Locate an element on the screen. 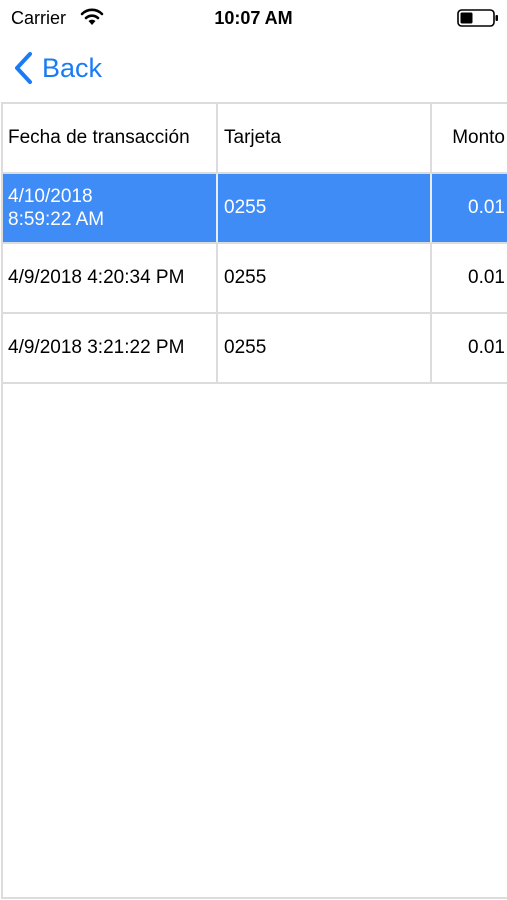 This screenshot has height=900, width=507. header-monto: Monto is located at coordinates (468, 138).